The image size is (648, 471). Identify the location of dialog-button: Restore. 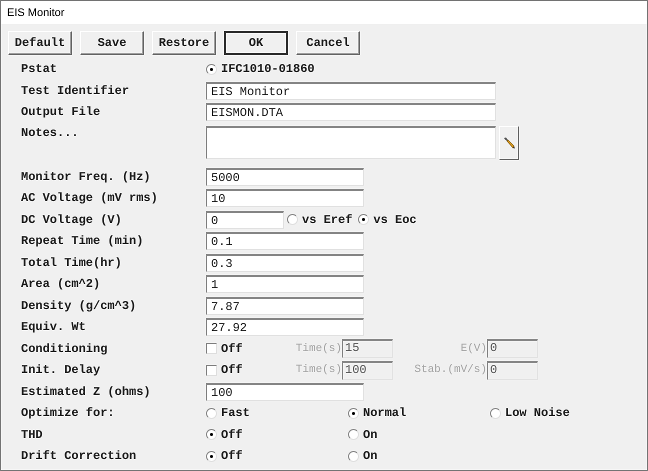
(184, 43).